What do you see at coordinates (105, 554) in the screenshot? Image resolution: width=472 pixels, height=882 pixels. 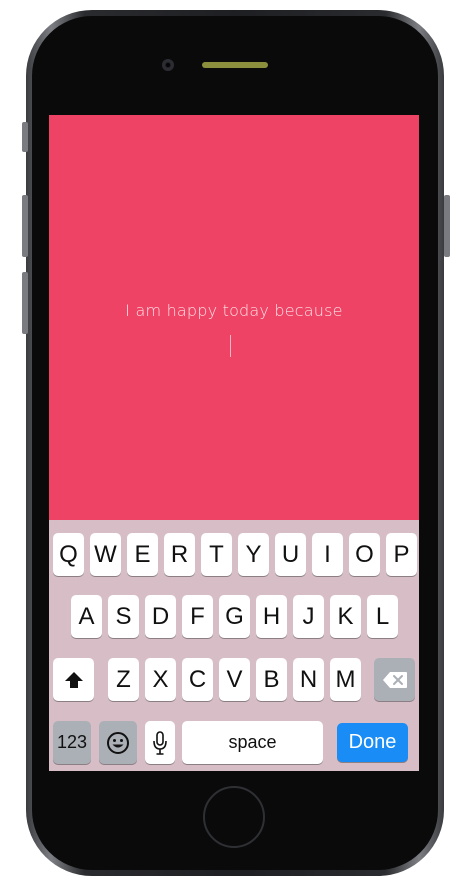 I see `key-w: W` at bounding box center [105, 554].